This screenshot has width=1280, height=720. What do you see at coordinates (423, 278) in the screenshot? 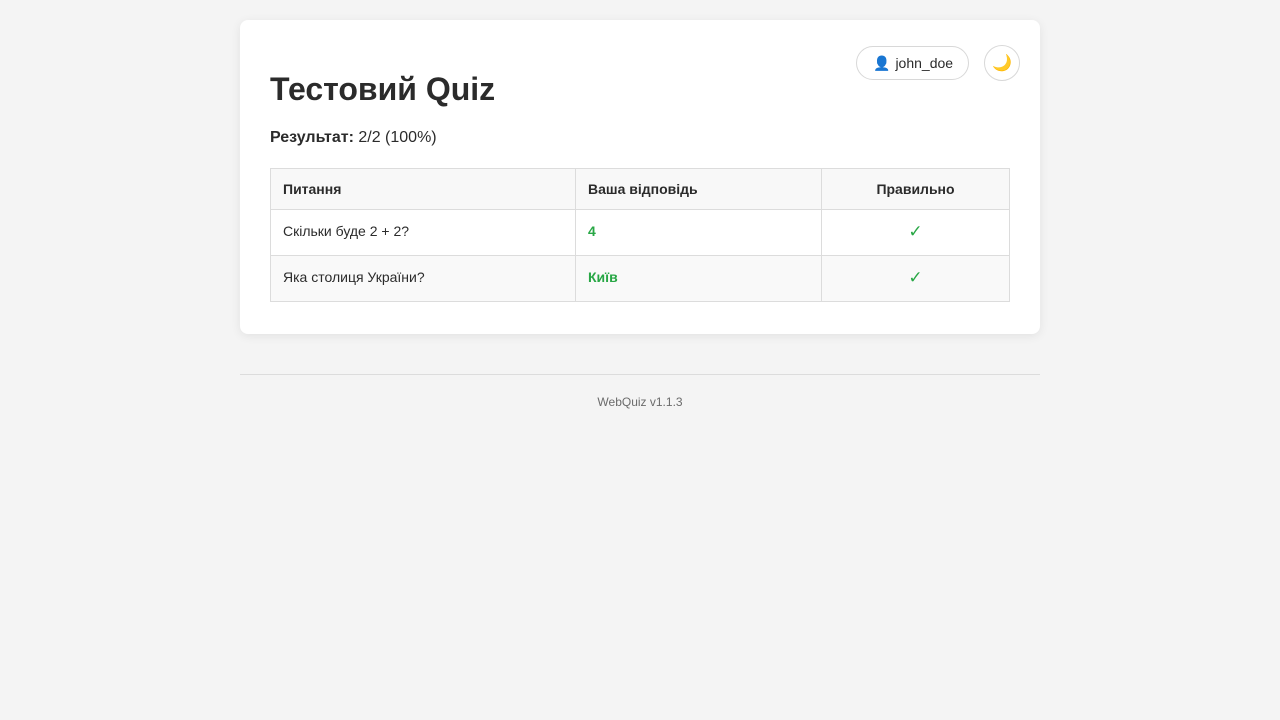
I see `question-cell: Яка столиця України?` at bounding box center [423, 278].